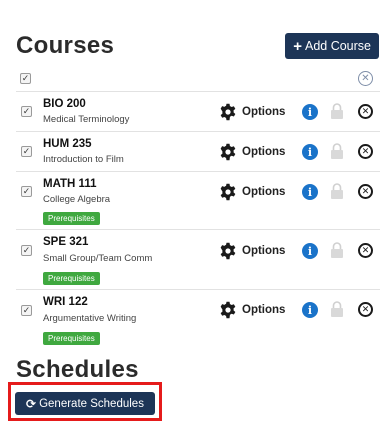  I want to click on schedules-title: Schedules, so click(77, 369).